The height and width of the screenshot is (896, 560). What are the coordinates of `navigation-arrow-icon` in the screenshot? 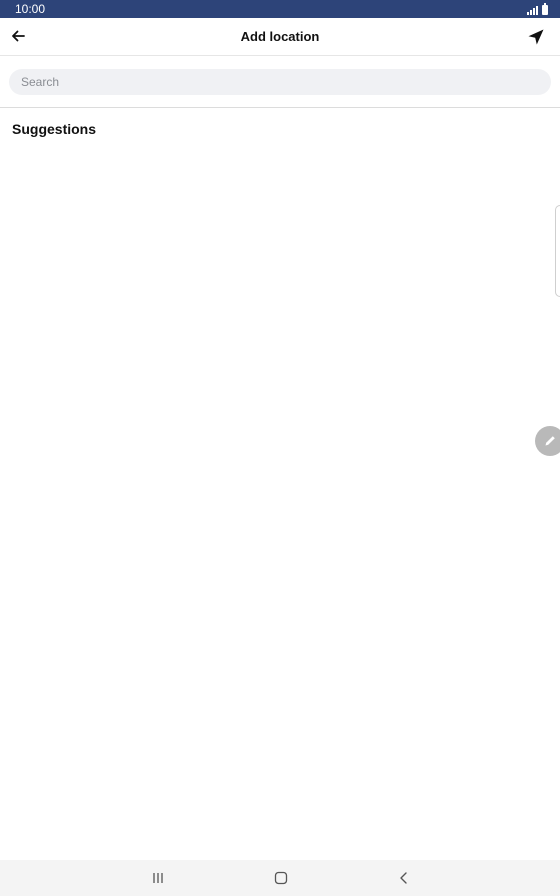 It's located at (536, 37).